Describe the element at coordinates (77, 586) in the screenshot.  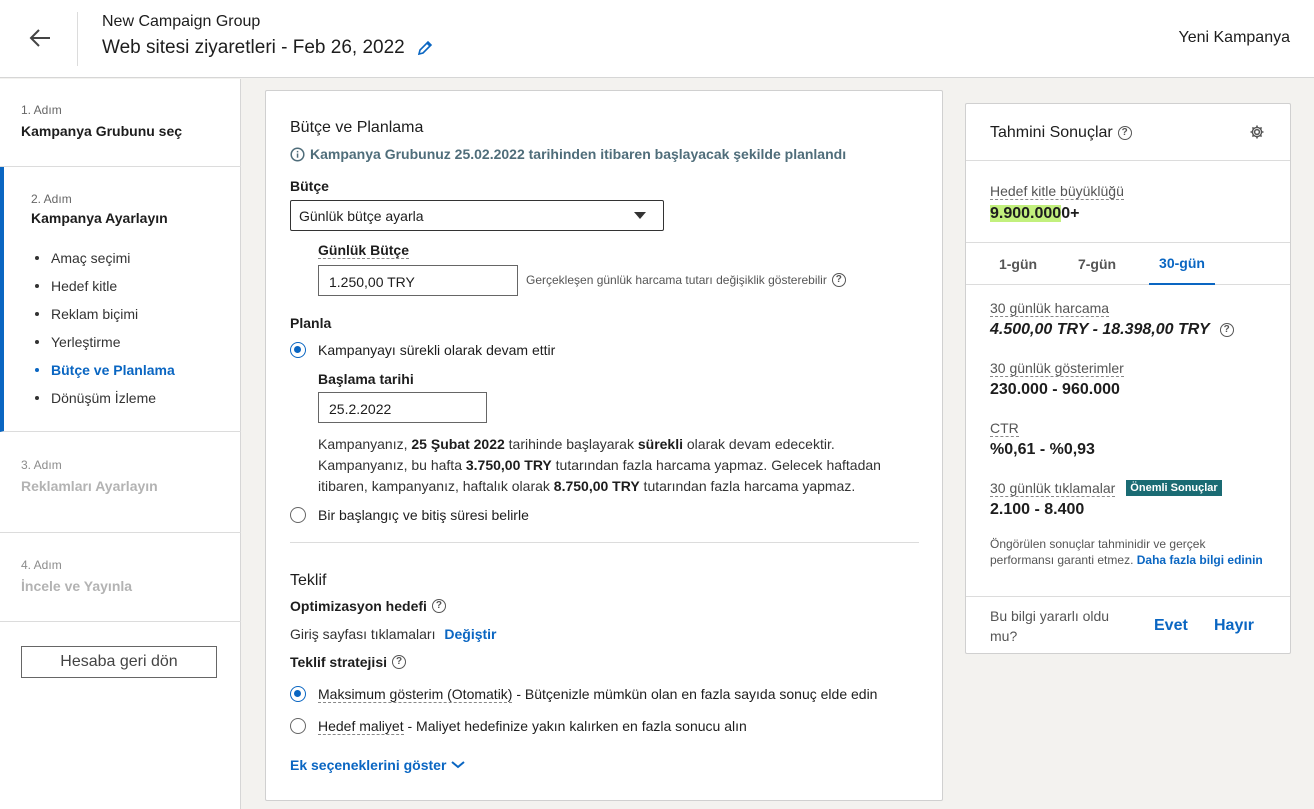
I see `step-title: İncele ve Yayınla` at that location.